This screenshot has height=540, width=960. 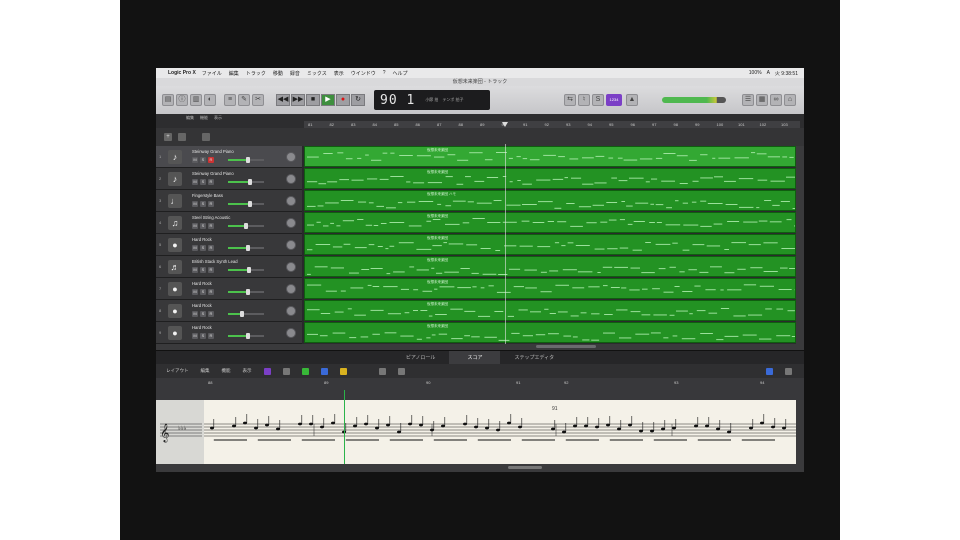 I want to click on track-header: 1 ♪ Steinway Grand Piano M S R, so click(x=229, y=157).